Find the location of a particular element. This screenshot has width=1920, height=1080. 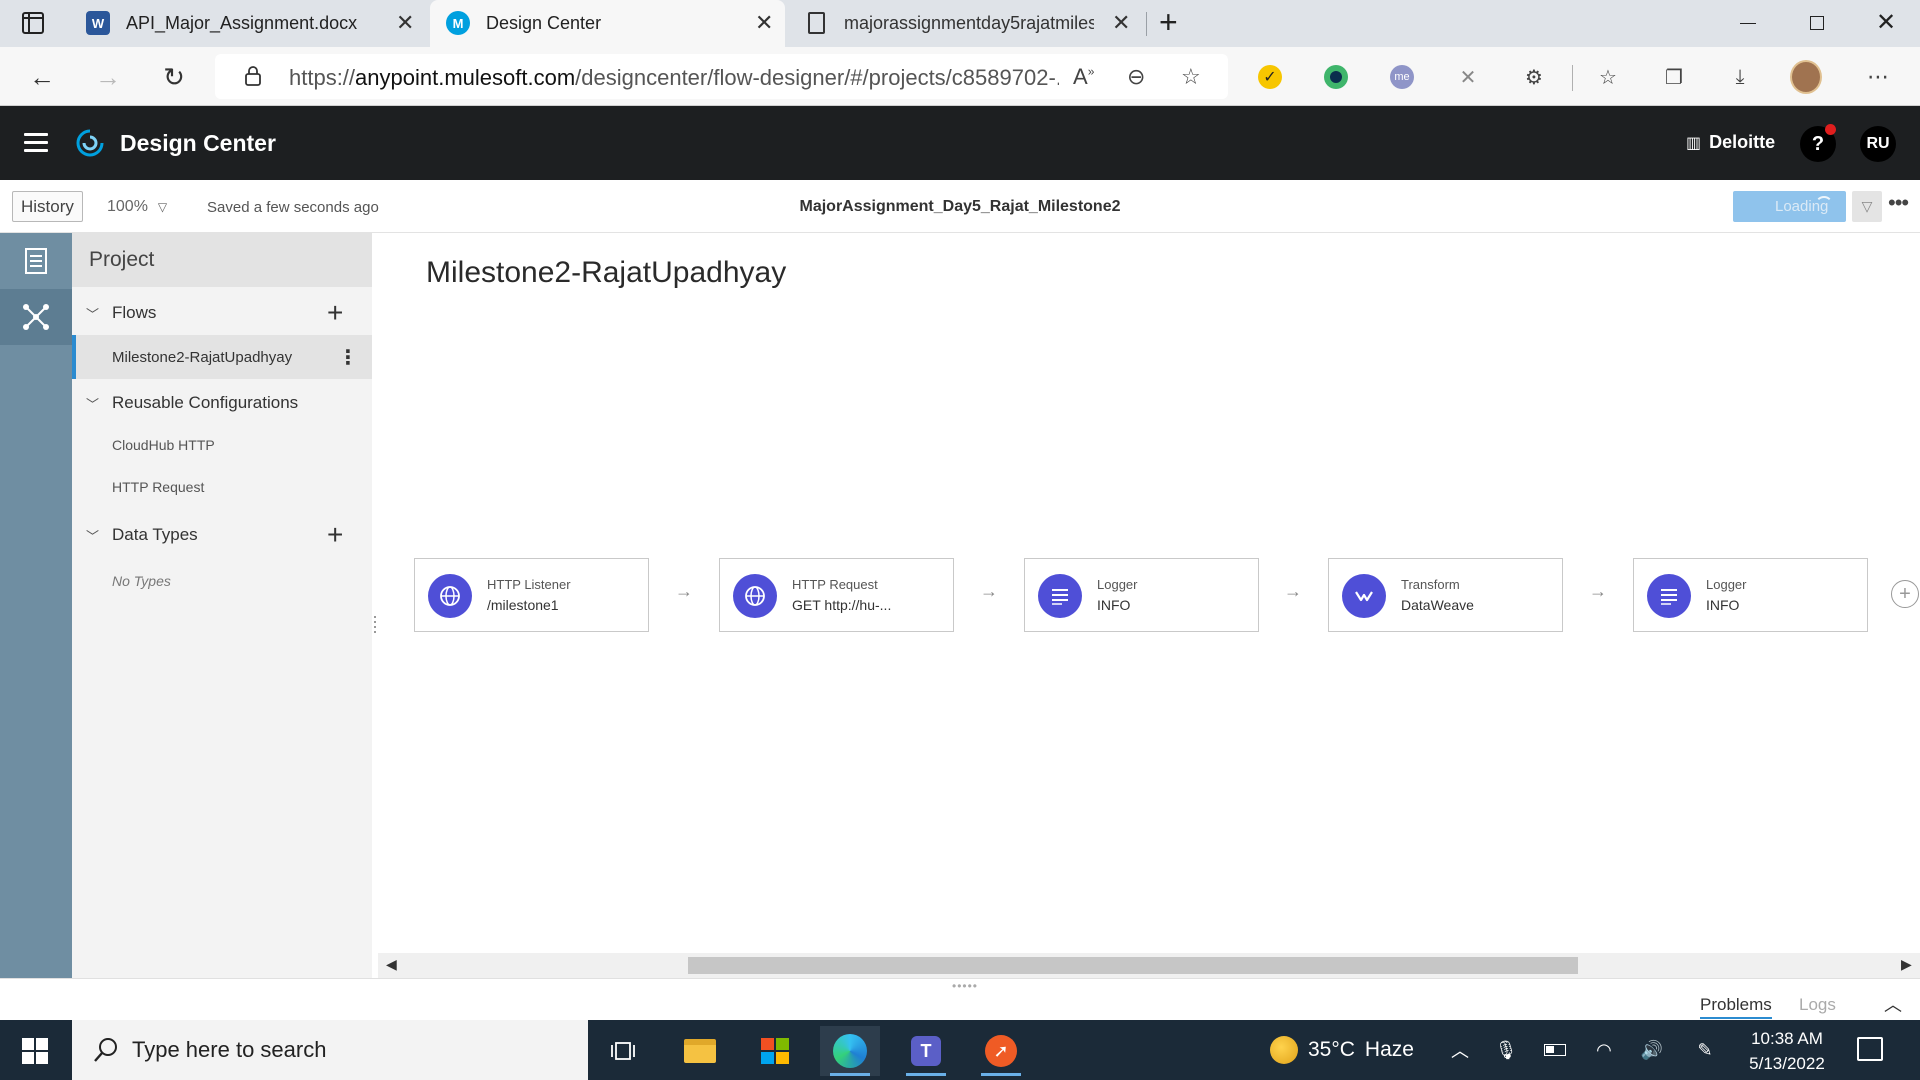

add-component-button: + is located at coordinates (1905, 594).